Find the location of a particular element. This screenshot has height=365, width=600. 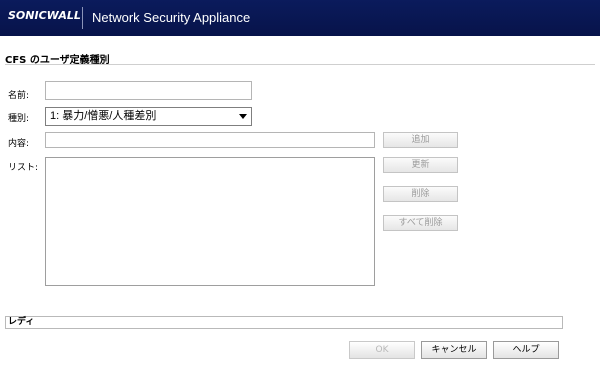

delete-all-button: すべて削除 is located at coordinates (420, 223).